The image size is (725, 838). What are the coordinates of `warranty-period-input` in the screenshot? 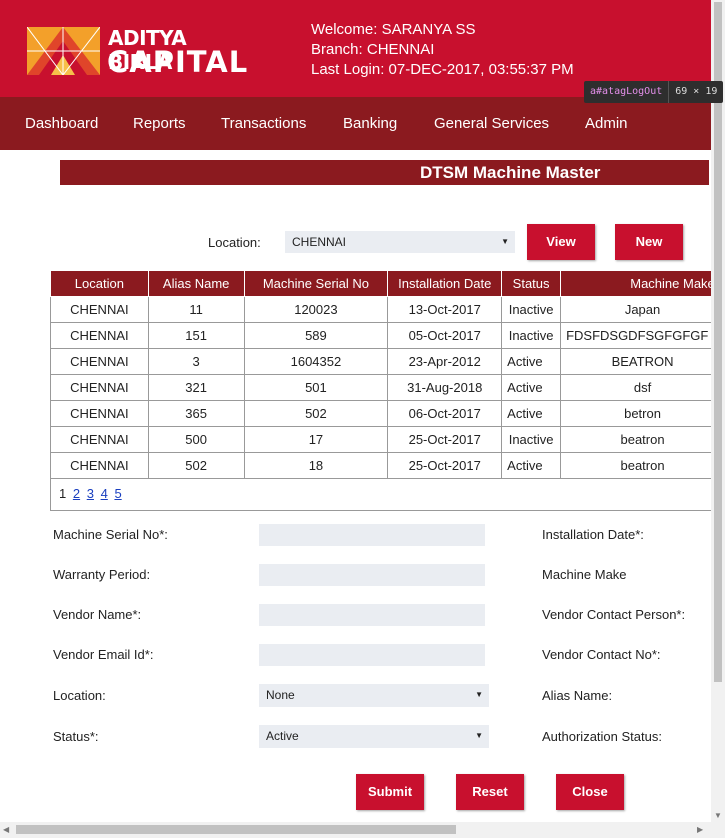 It's located at (372, 575).